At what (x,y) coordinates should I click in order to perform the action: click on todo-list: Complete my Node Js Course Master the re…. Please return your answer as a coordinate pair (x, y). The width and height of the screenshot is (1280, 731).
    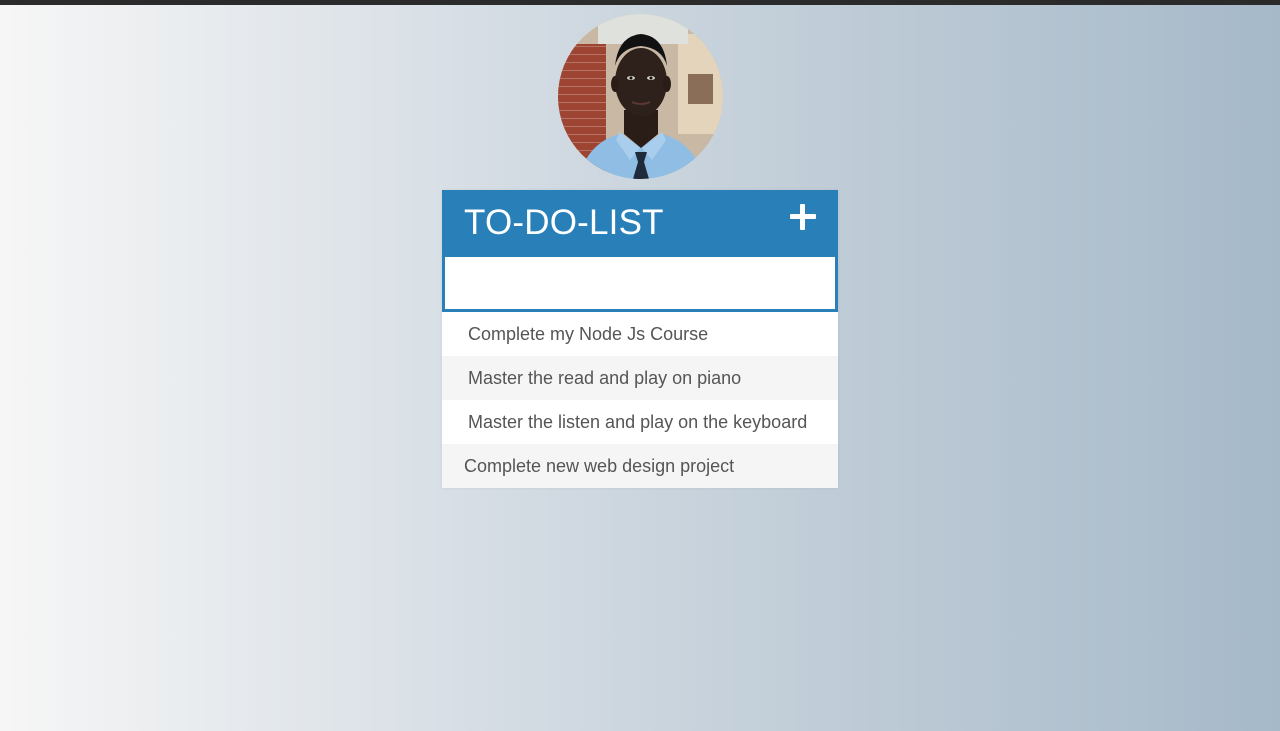
    Looking at the image, I should click on (640, 400).